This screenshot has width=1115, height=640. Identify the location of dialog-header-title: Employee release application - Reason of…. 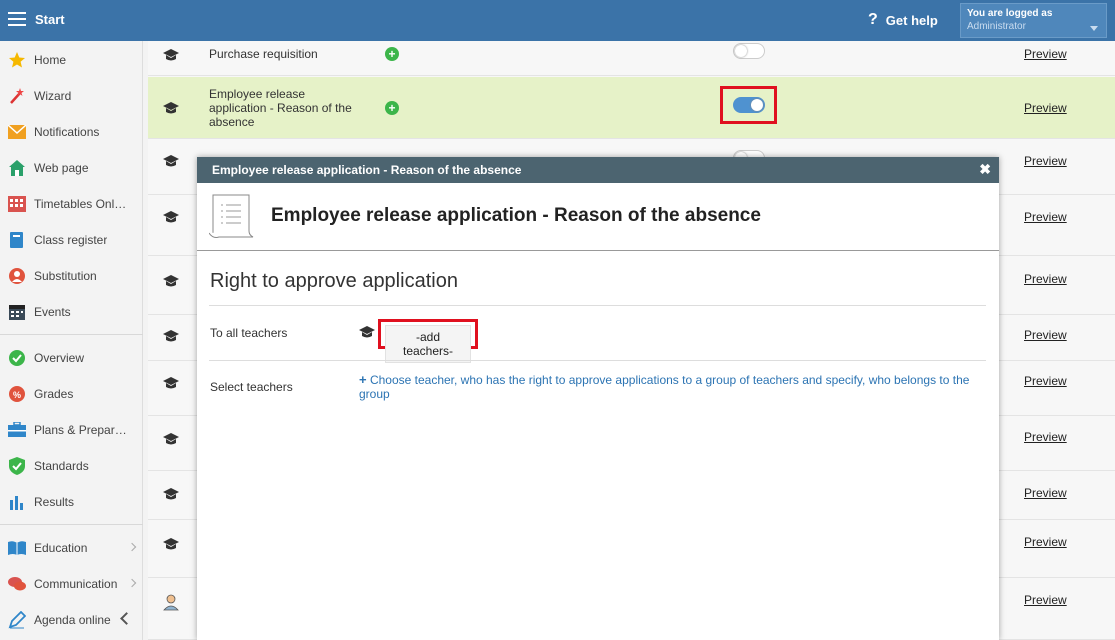
(367, 170).